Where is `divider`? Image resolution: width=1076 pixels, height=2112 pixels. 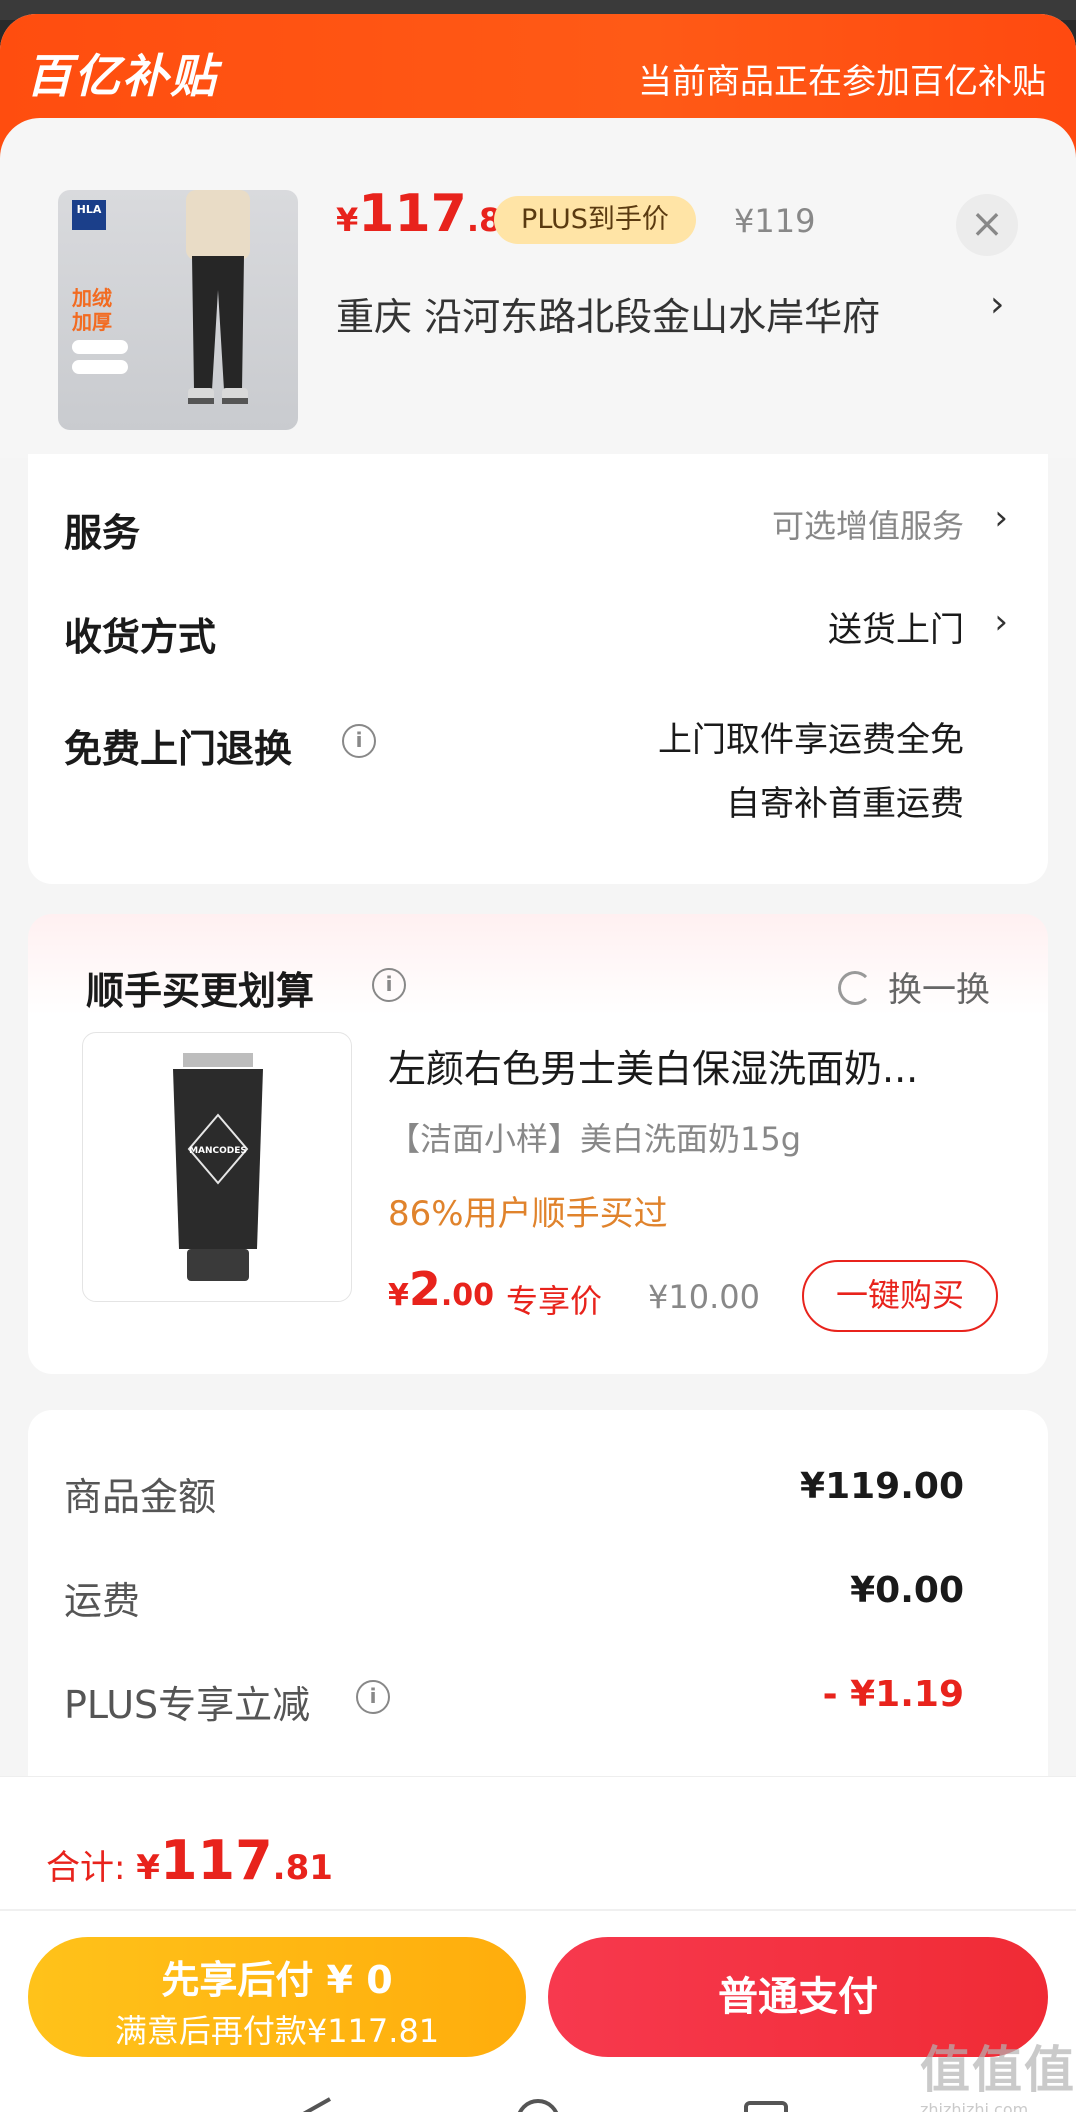
divider is located at coordinates (538, 1910).